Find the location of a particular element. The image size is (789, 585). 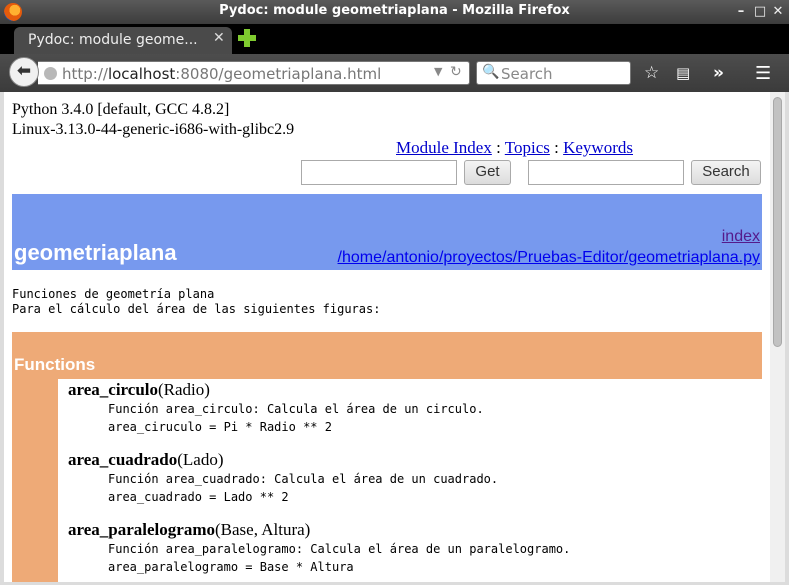

search-placeholder: Search is located at coordinates (527, 74).